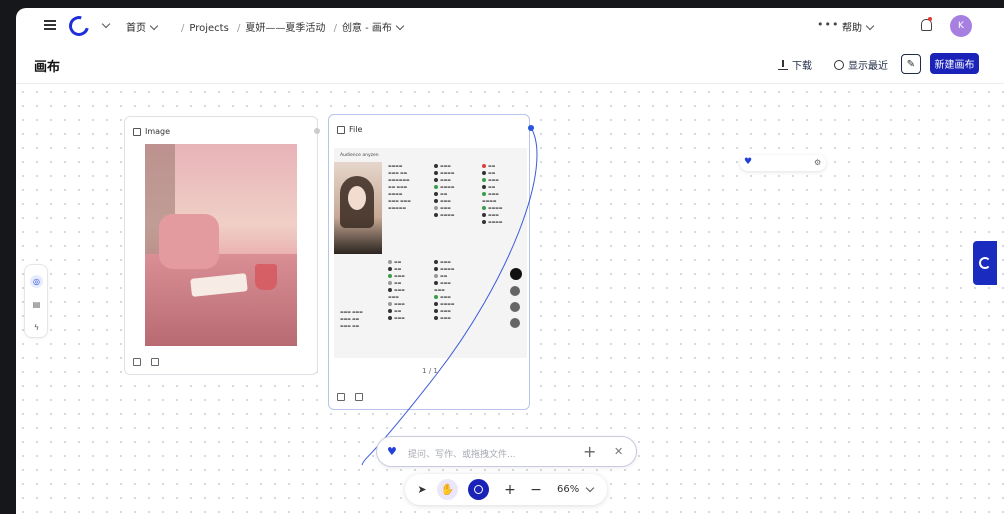 This screenshot has height=514, width=1004. What do you see at coordinates (954, 63) in the screenshot?
I see `new-canvas-button: 新建画布` at bounding box center [954, 63].